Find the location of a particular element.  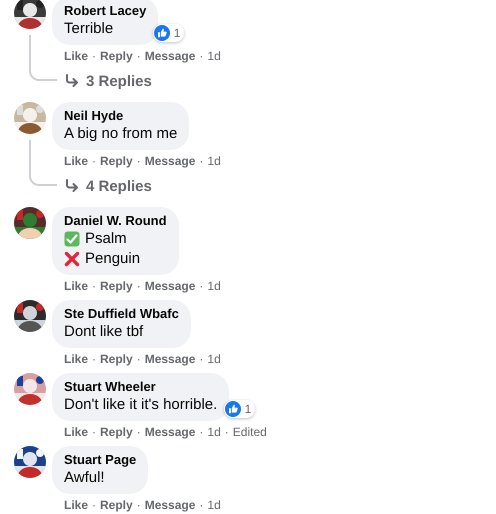

comment-text: Awful! is located at coordinates (84, 478).